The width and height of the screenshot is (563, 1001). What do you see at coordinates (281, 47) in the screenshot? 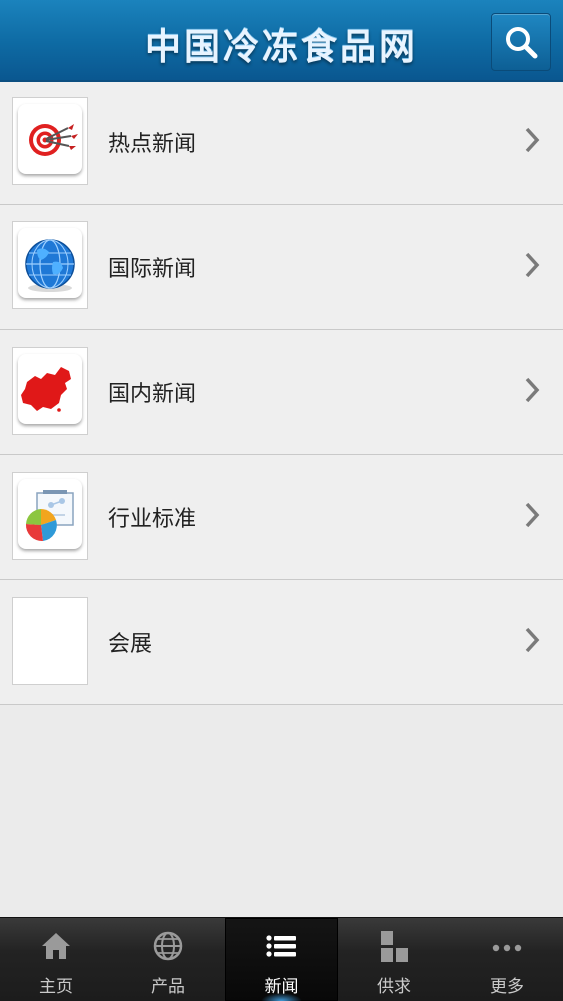
I see `app-title: 中国冷冻食品网` at bounding box center [281, 47].